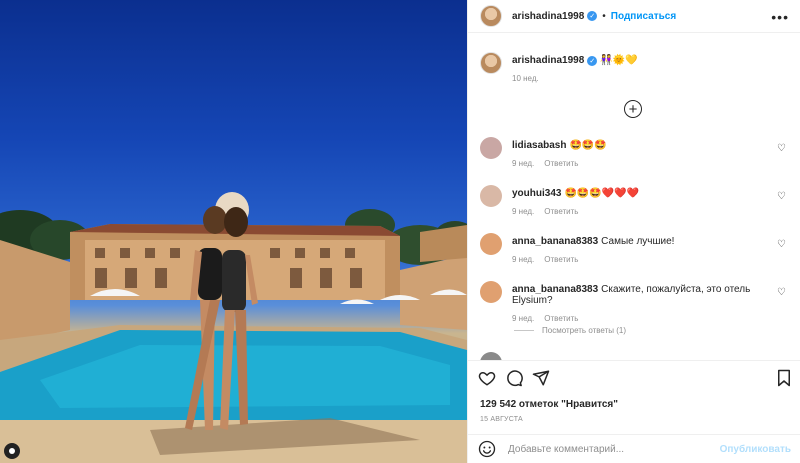  What do you see at coordinates (635, 200) in the screenshot?
I see `comment-item: youhui343 🤩🤩🤩❤️❤️❤️ 9 нед. Ответить ♡` at bounding box center [635, 200].